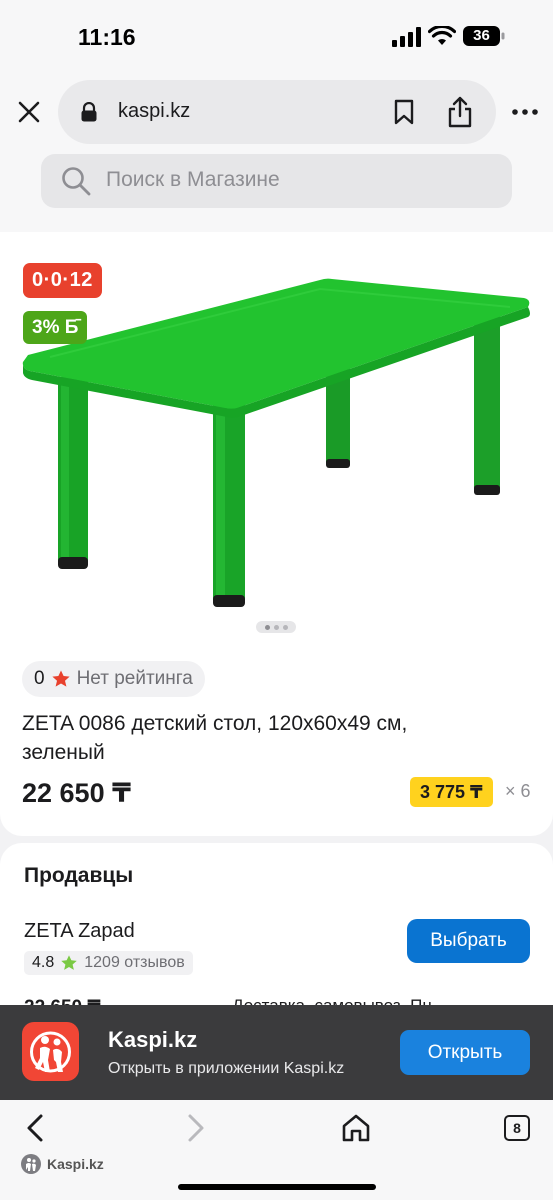  What do you see at coordinates (277, 1187) in the screenshot?
I see `home-indicator` at bounding box center [277, 1187].